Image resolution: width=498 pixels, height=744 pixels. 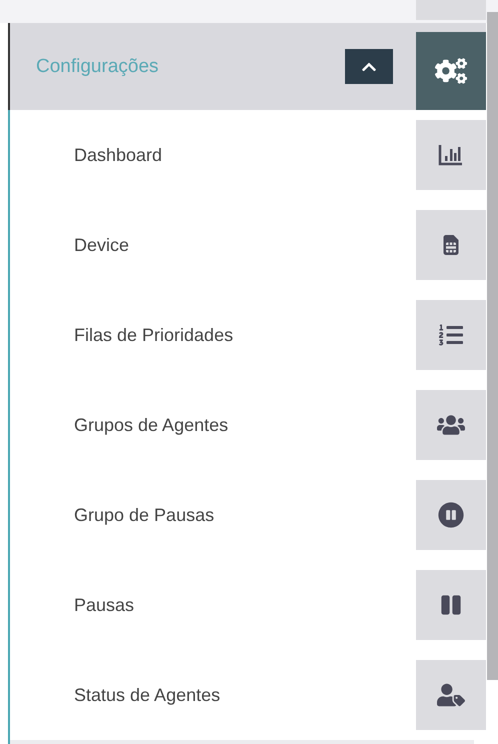 What do you see at coordinates (98, 67) in the screenshot?
I see `menu-title: Configurações` at bounding box center [98, 67].